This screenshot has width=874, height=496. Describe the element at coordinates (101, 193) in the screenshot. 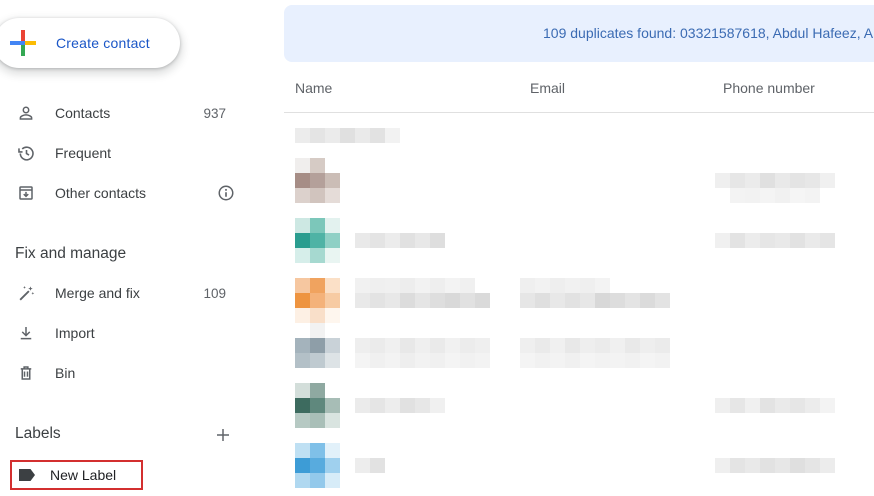

I see `sidebar-item-label: Other contacts` at that location.